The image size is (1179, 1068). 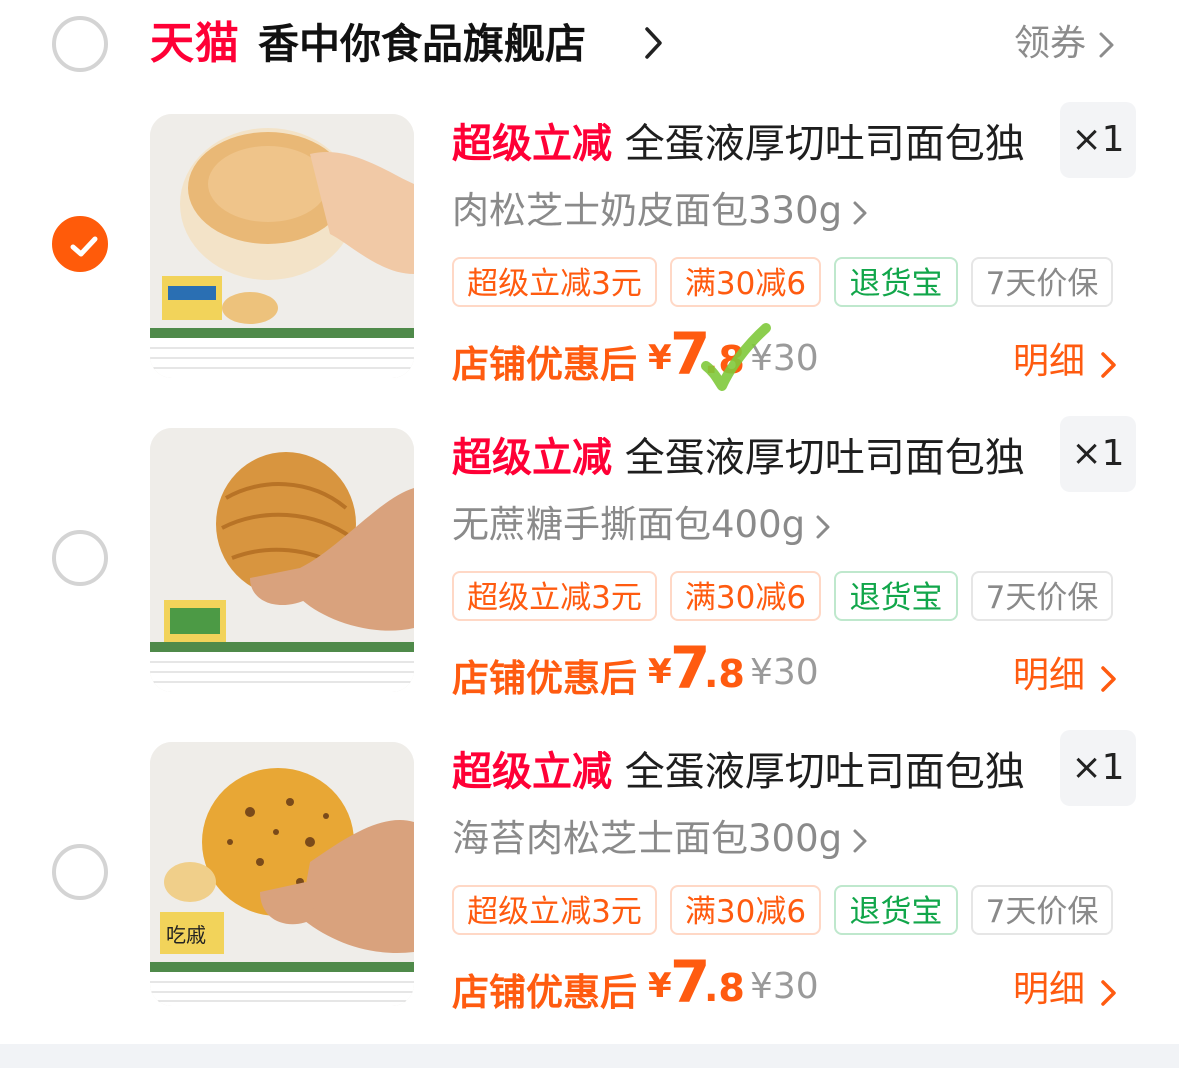 What do you see at coordinates (654, 43) in the screenshot?
I see `store-chevron-right-icon` at bounding box center [654, 43].